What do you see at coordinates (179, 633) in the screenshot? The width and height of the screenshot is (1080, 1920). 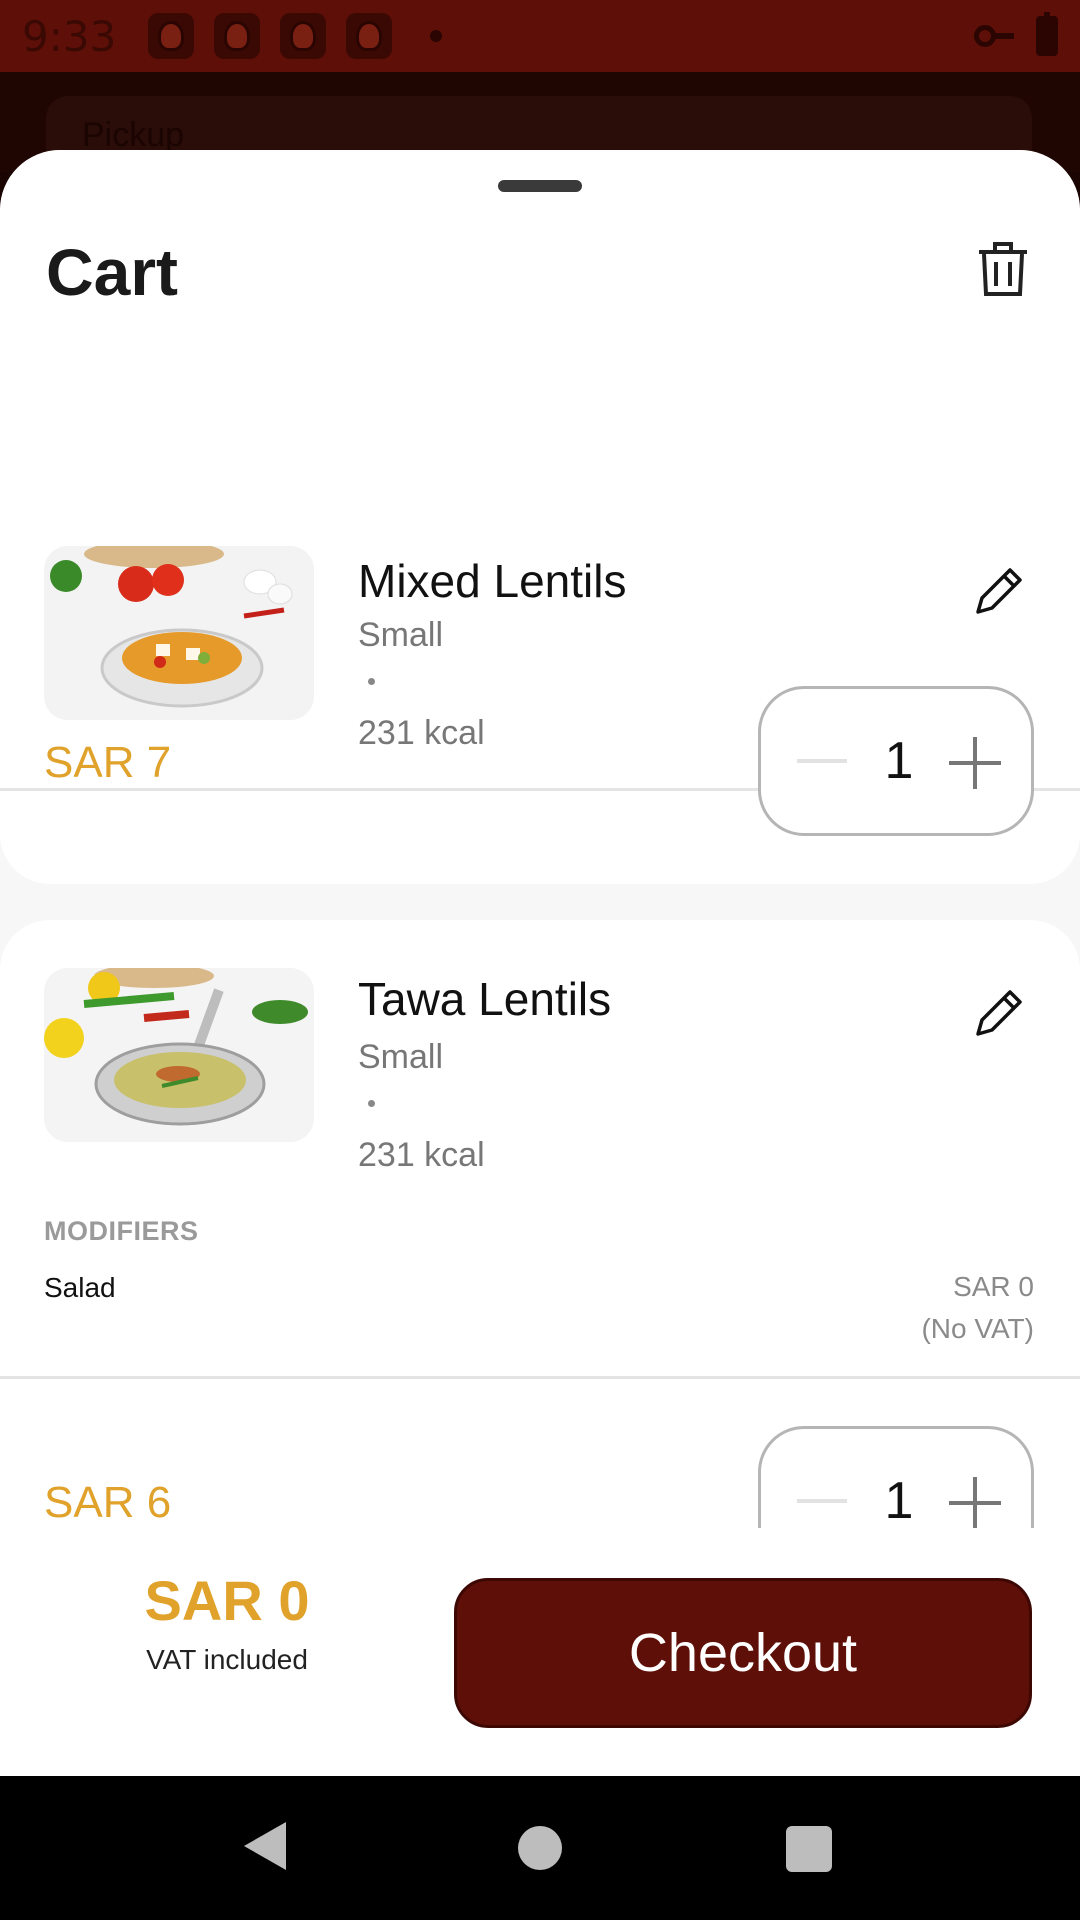 I see `item-image-mixed-lentils` at bounding box center [179, 633].